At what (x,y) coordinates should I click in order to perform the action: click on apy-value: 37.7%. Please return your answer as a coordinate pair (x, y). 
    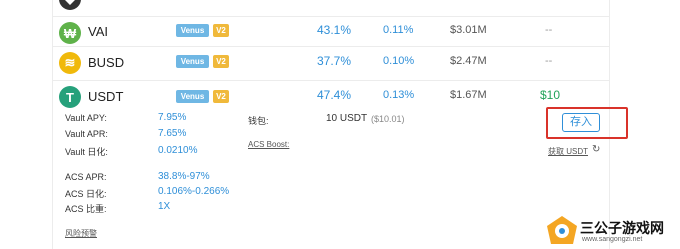
    Looking at the image, I should click on (334, 61).